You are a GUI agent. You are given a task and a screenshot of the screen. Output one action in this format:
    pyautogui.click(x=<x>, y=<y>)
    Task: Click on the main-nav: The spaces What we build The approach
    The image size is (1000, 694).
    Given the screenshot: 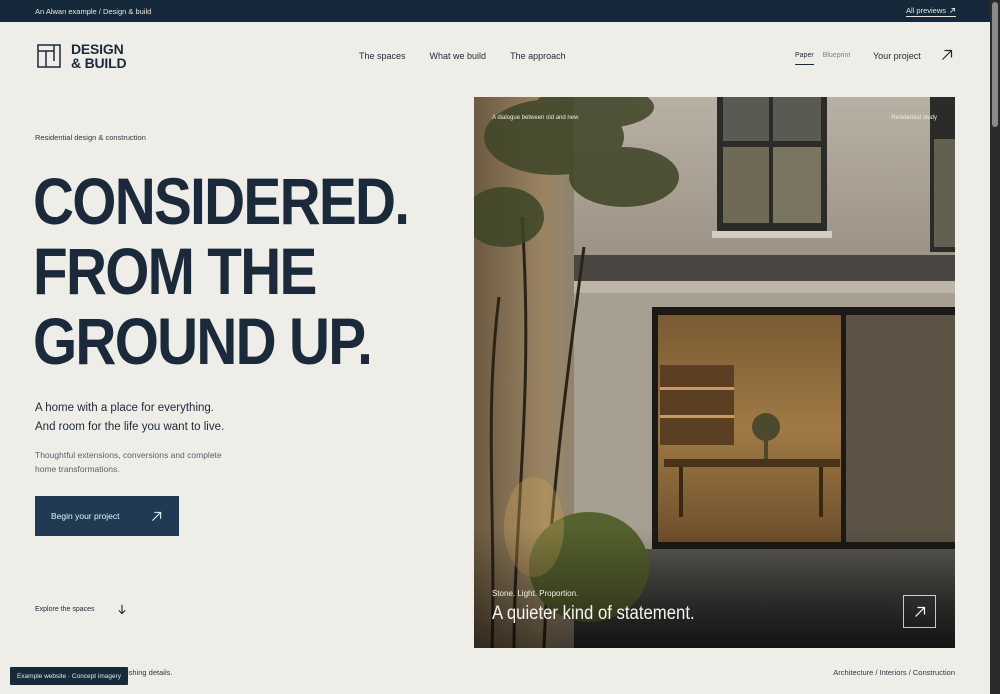 What is the action you would take?
    pyautogui.click(x=462, y=56)
    